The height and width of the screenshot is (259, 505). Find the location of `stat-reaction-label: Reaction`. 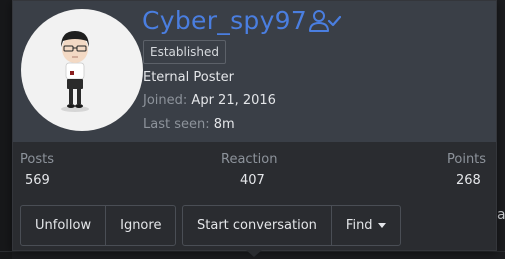

stat-reaction-label: Reaction is located at coordinates (249, 159).